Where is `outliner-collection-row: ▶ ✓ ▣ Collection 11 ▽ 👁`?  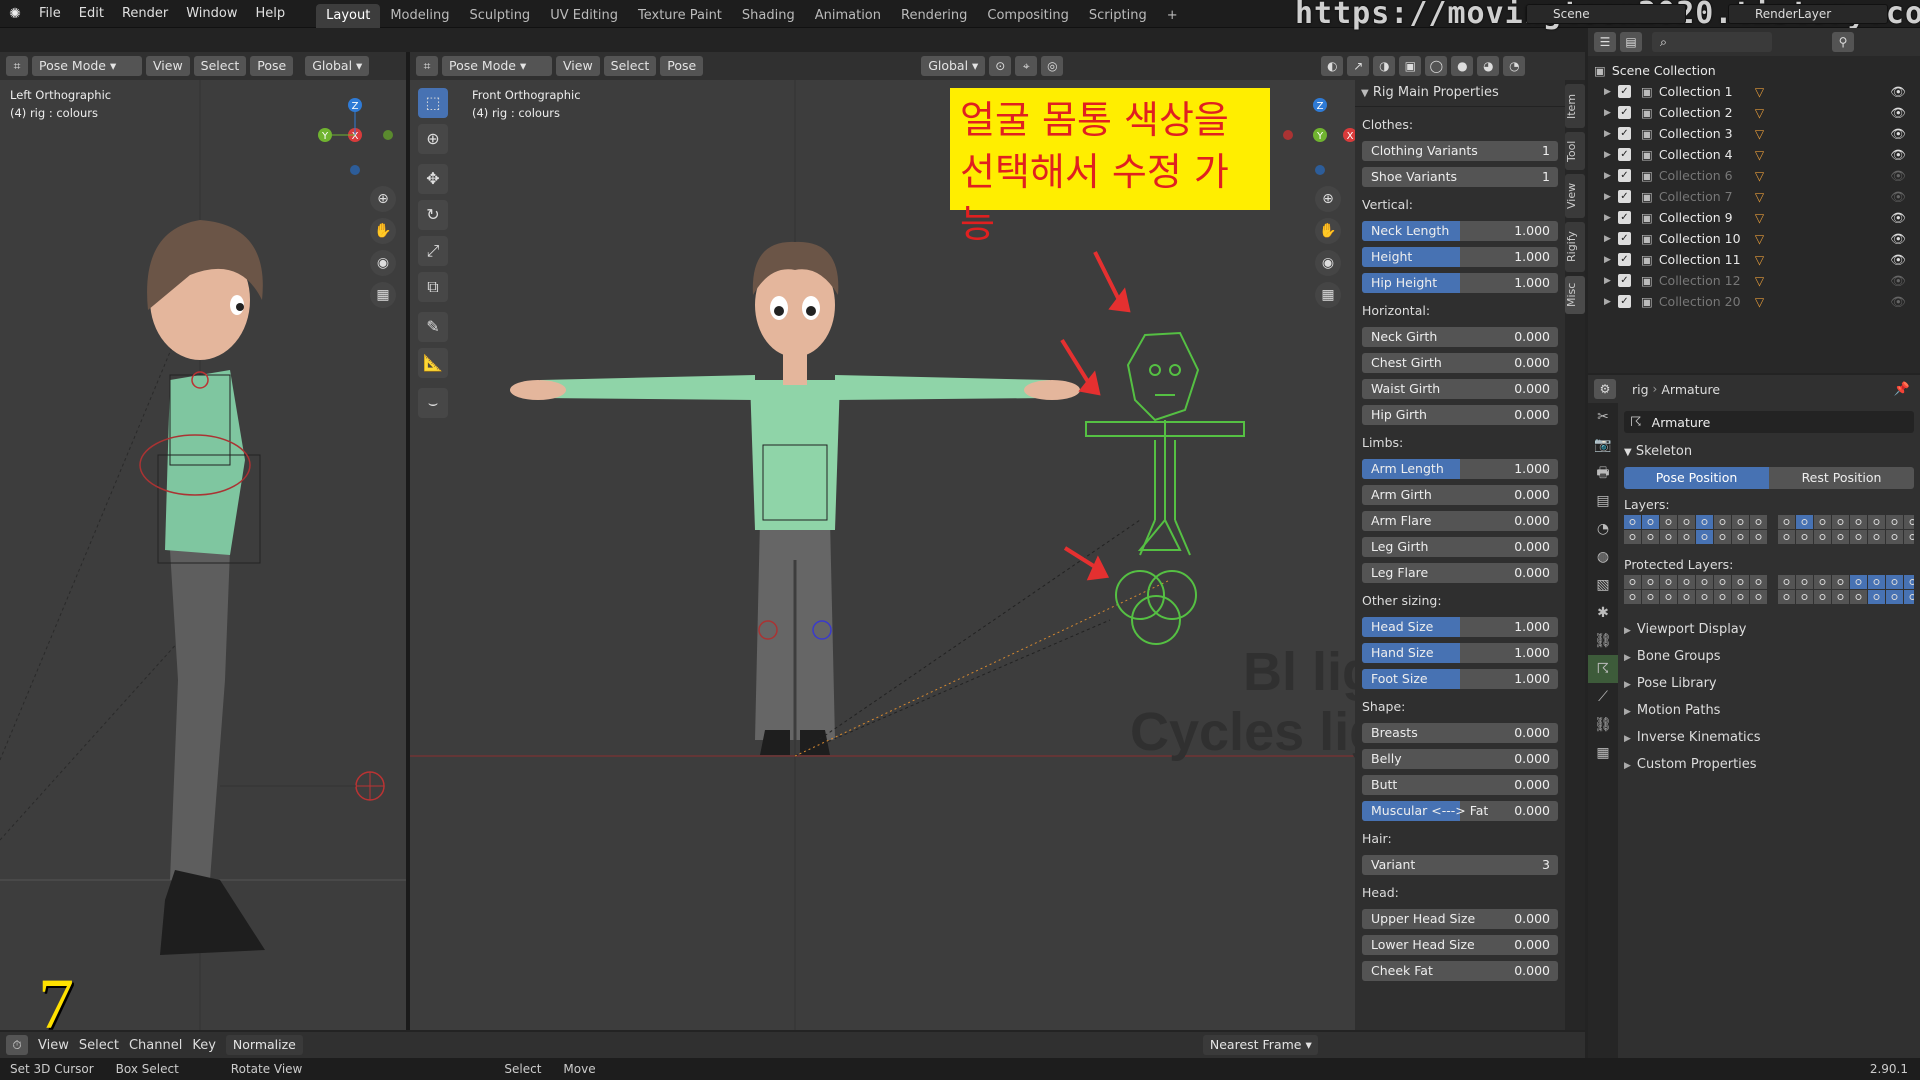
outliner-collection-row: ▶ ✓ ▣ Collection 11 ▽ 👁 is located at coordinates (1754, 259).